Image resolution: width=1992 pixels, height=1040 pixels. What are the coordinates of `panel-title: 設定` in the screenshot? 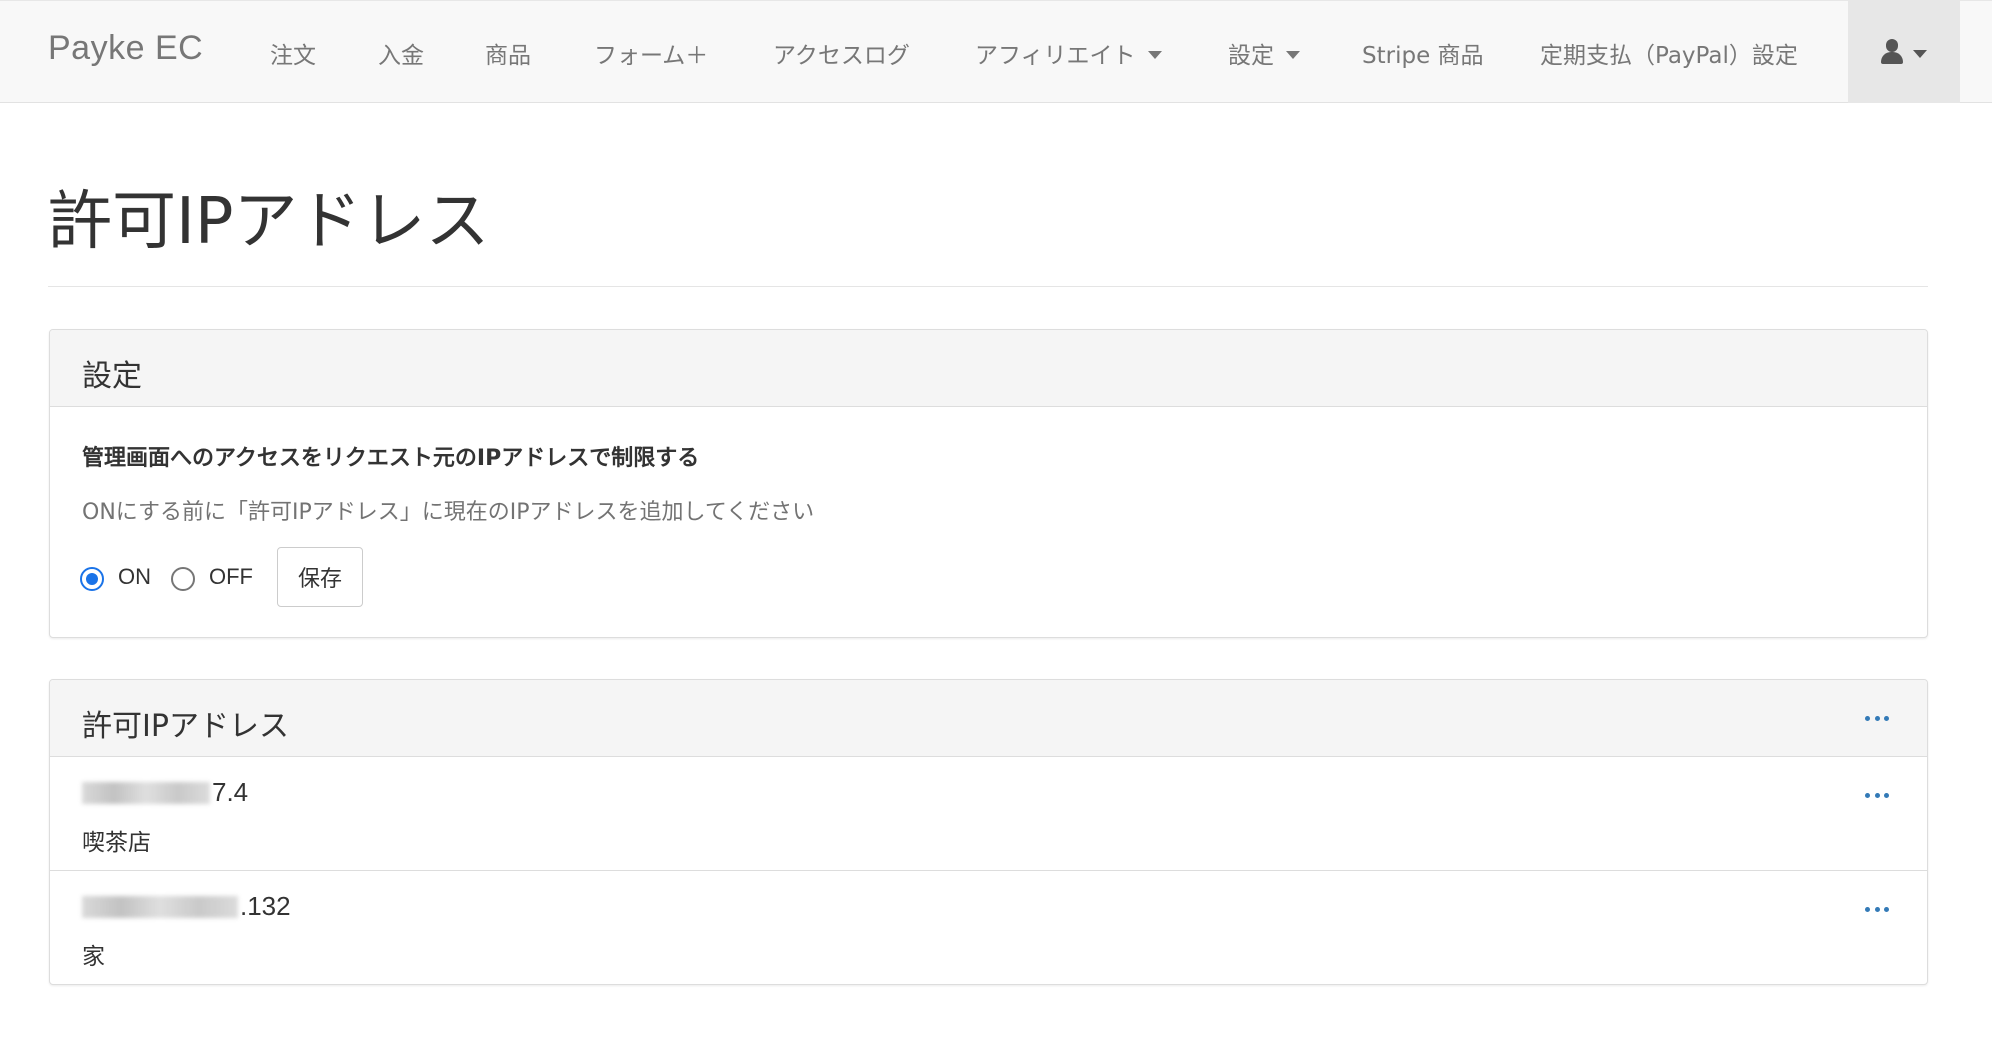 It's located at (112, 376).